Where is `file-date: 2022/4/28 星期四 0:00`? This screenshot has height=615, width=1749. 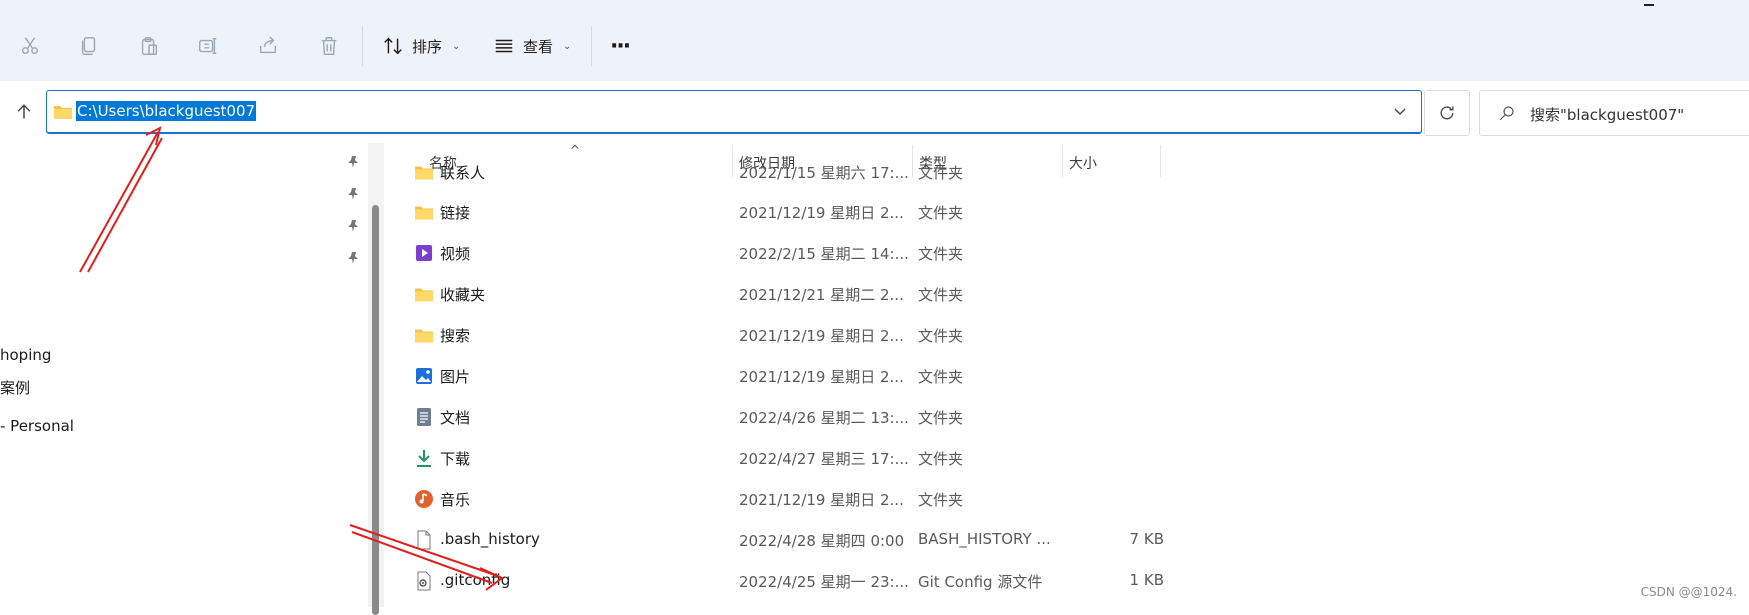 file-date: 2022/4/28 星期四 0:00 is located at coordinates (822, 541).